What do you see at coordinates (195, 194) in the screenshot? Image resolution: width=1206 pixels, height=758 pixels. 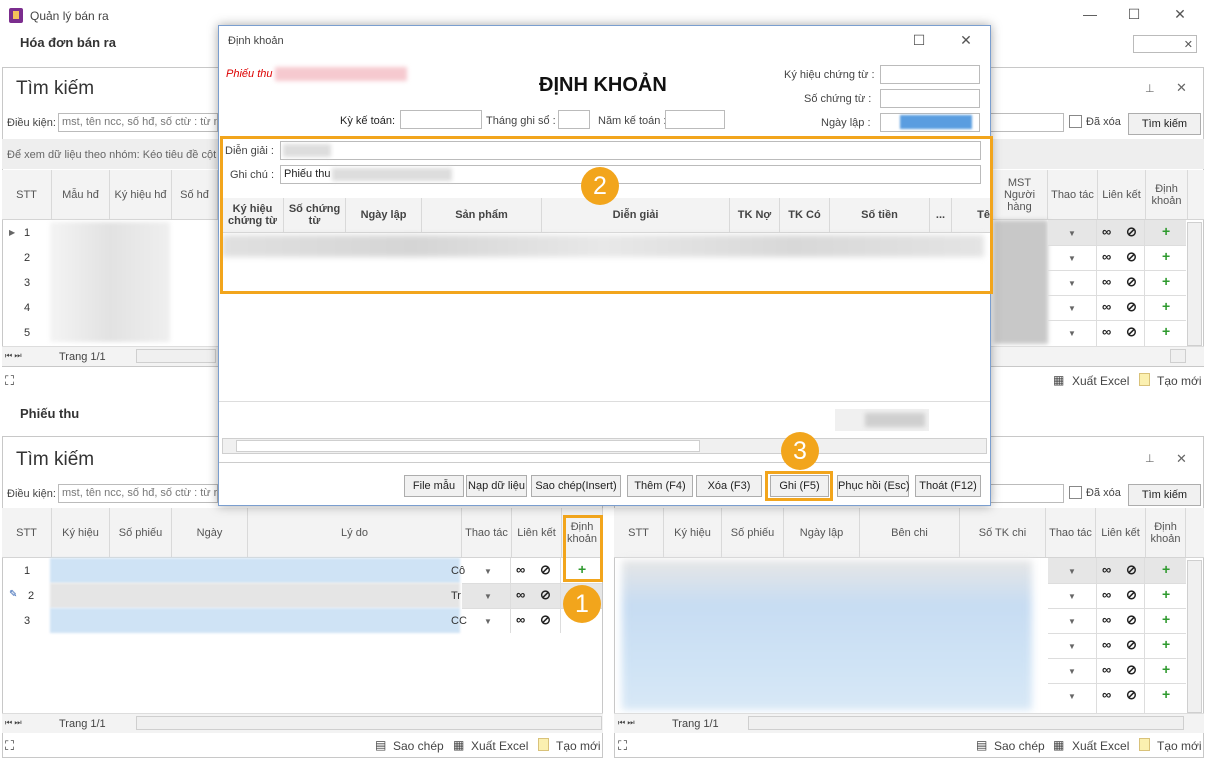 I see `col-so-hd: Số hđ` at bounding box center [195, 194].